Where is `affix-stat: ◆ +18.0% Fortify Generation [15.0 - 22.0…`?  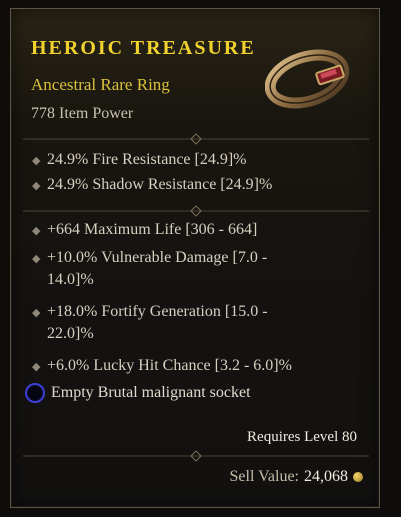
affix-stat: ◆ +18.0% Fortify Generation [15.0 - 22.0… is located at coordinates (197, 323).